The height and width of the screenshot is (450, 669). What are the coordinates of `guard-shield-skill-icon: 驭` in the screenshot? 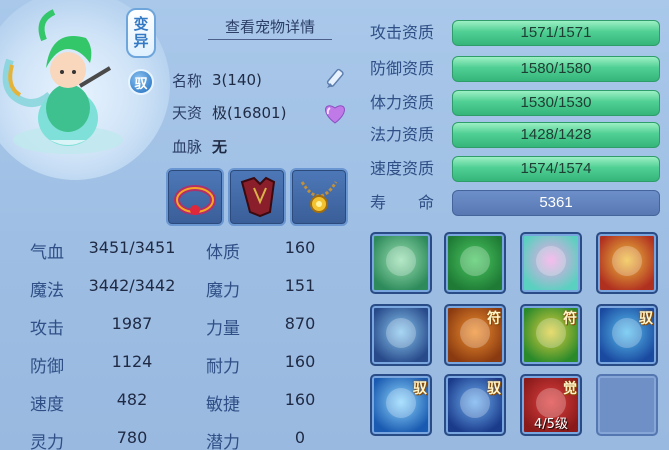 It's located at (401, 405).